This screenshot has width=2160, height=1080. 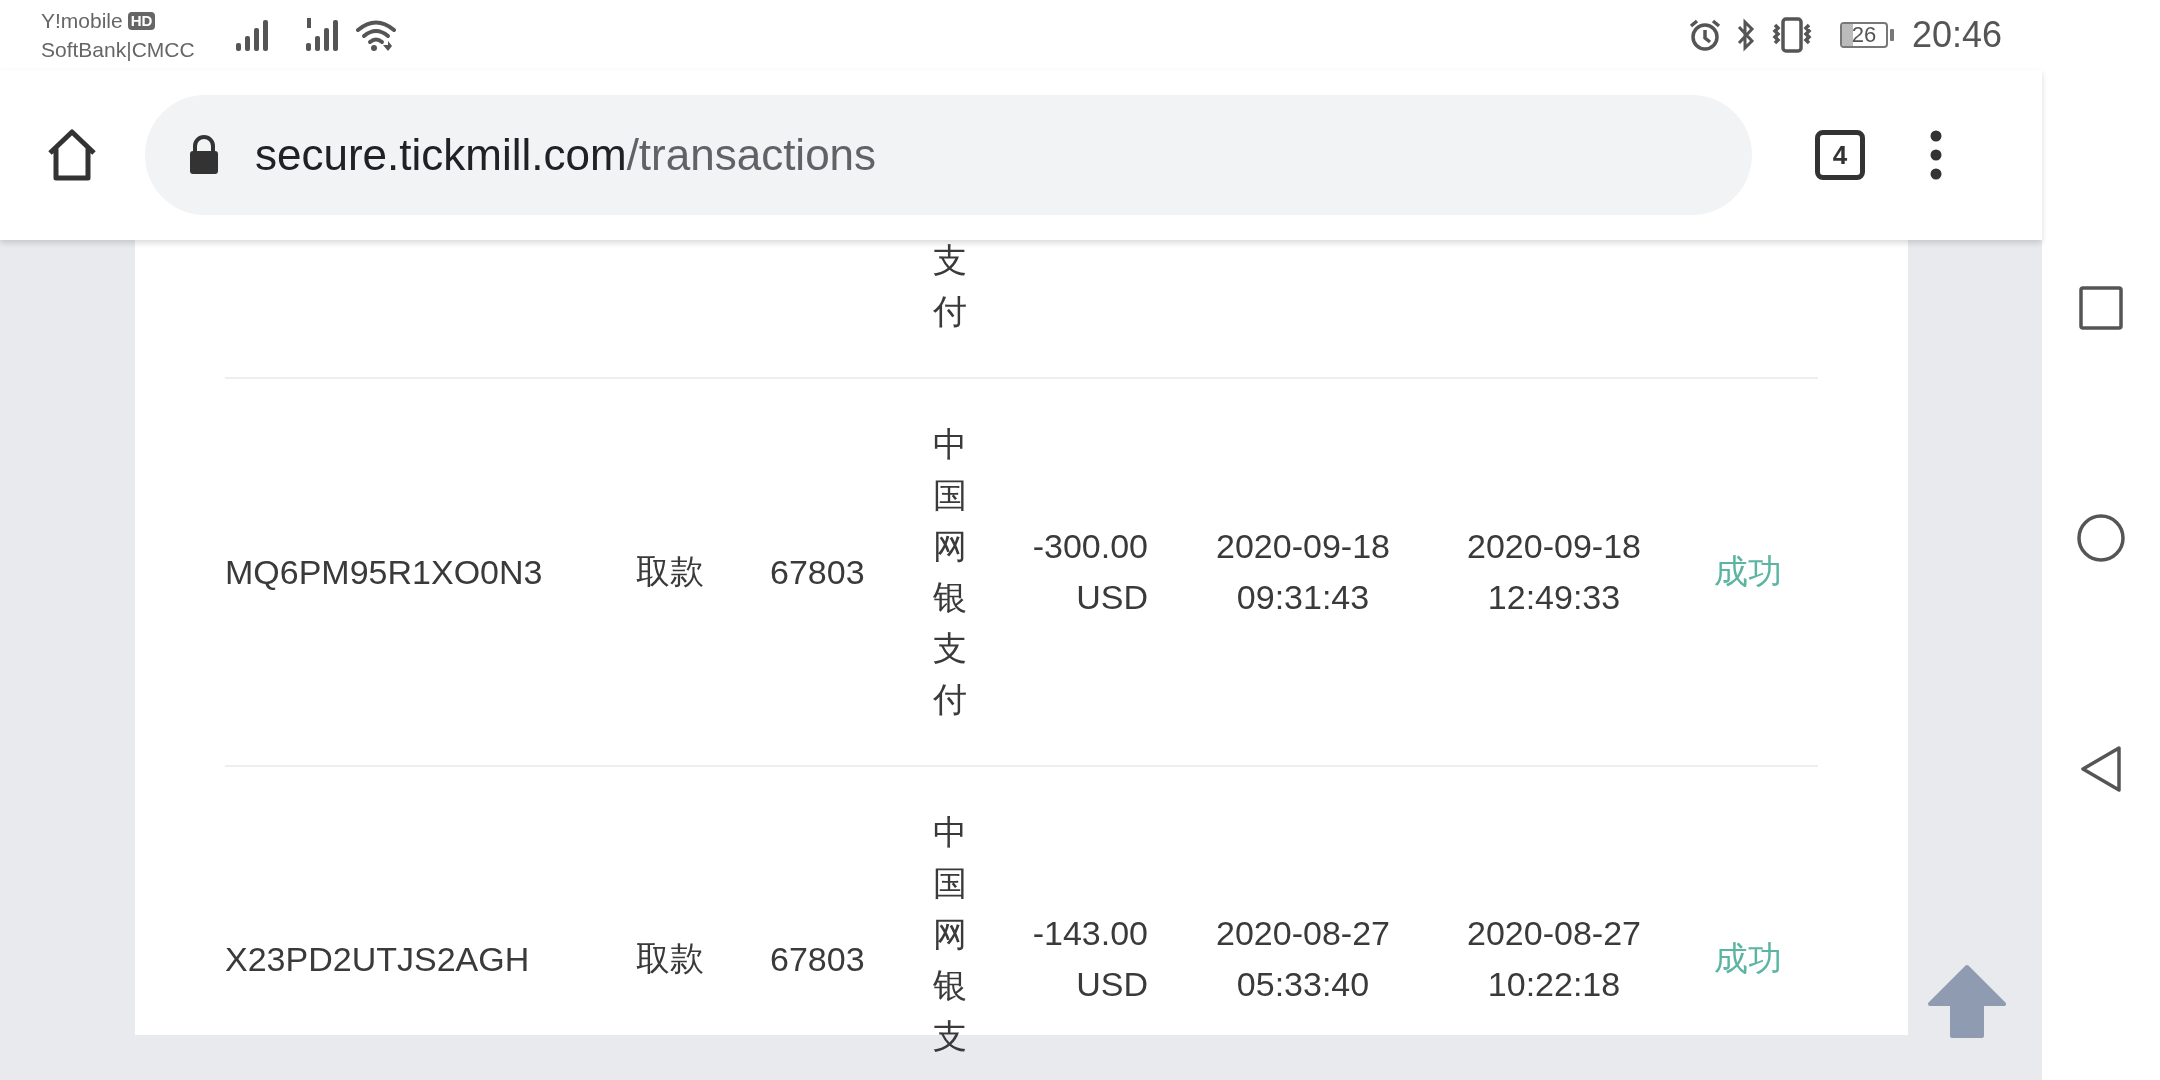 What do you see at coordinates (2101, 537) in the screenshot?
I see `home-nav-button` at bounding box center [2101, 537].